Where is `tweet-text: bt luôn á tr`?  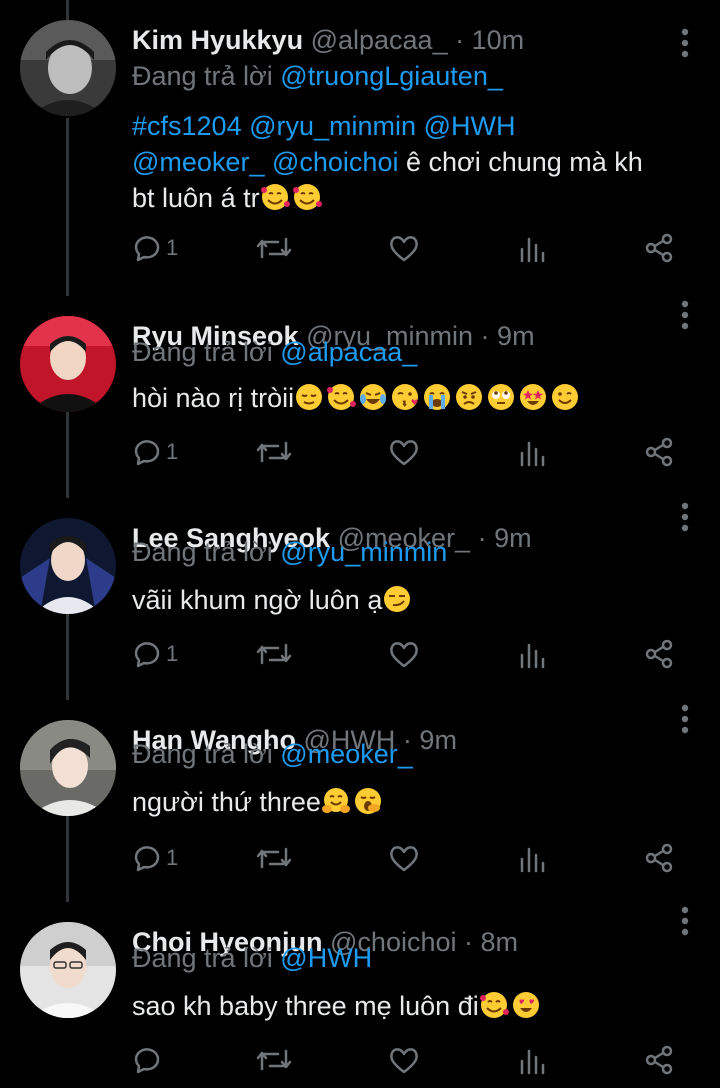 tweet-text: bt luôn á tr is located at coordinates (196, 198).